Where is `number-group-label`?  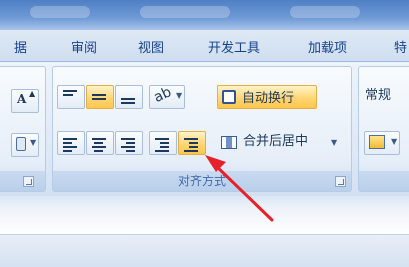 number-group-label is located at coordinates (384, 181).